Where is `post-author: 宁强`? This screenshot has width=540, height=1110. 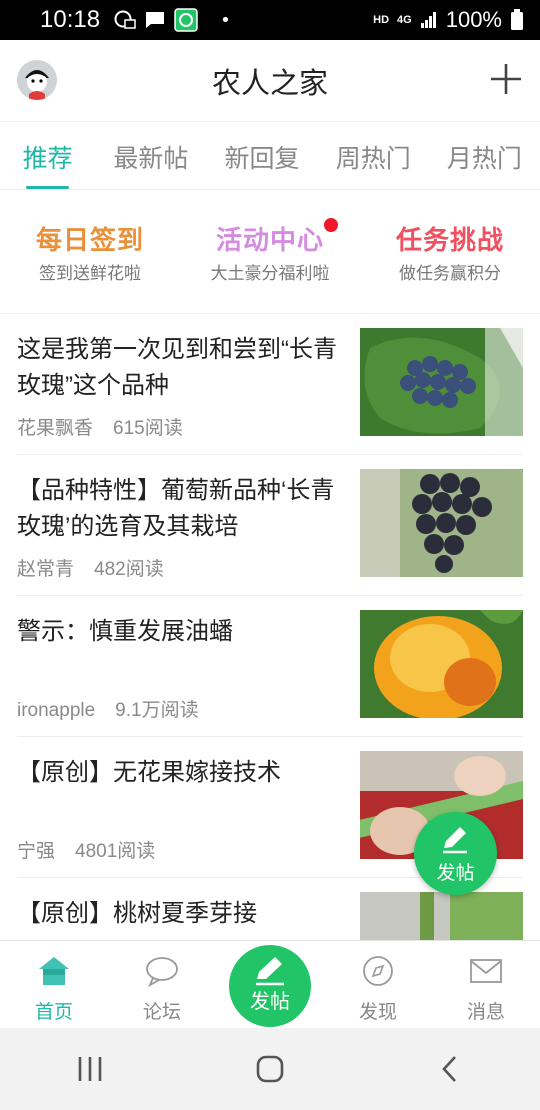
post-author: 宁强 is located at coordinates (36, 851).